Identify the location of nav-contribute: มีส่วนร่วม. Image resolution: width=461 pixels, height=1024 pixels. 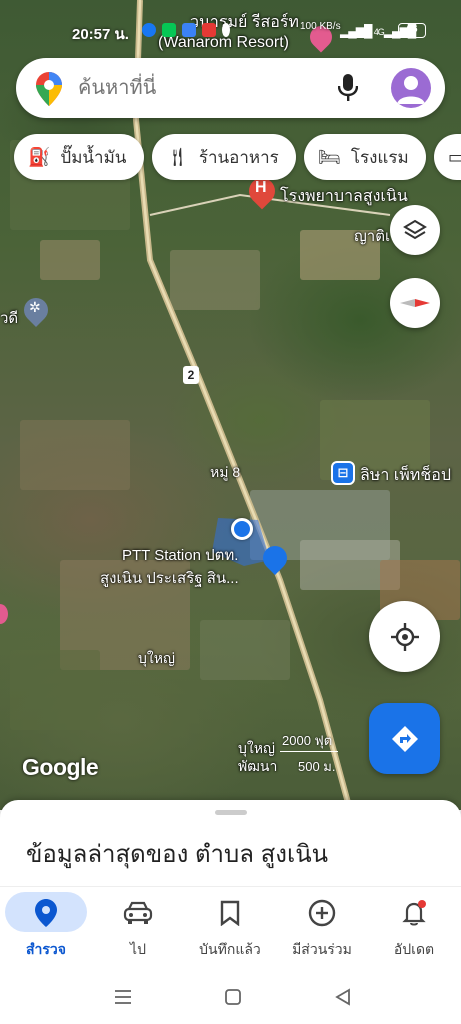
(322, 928).